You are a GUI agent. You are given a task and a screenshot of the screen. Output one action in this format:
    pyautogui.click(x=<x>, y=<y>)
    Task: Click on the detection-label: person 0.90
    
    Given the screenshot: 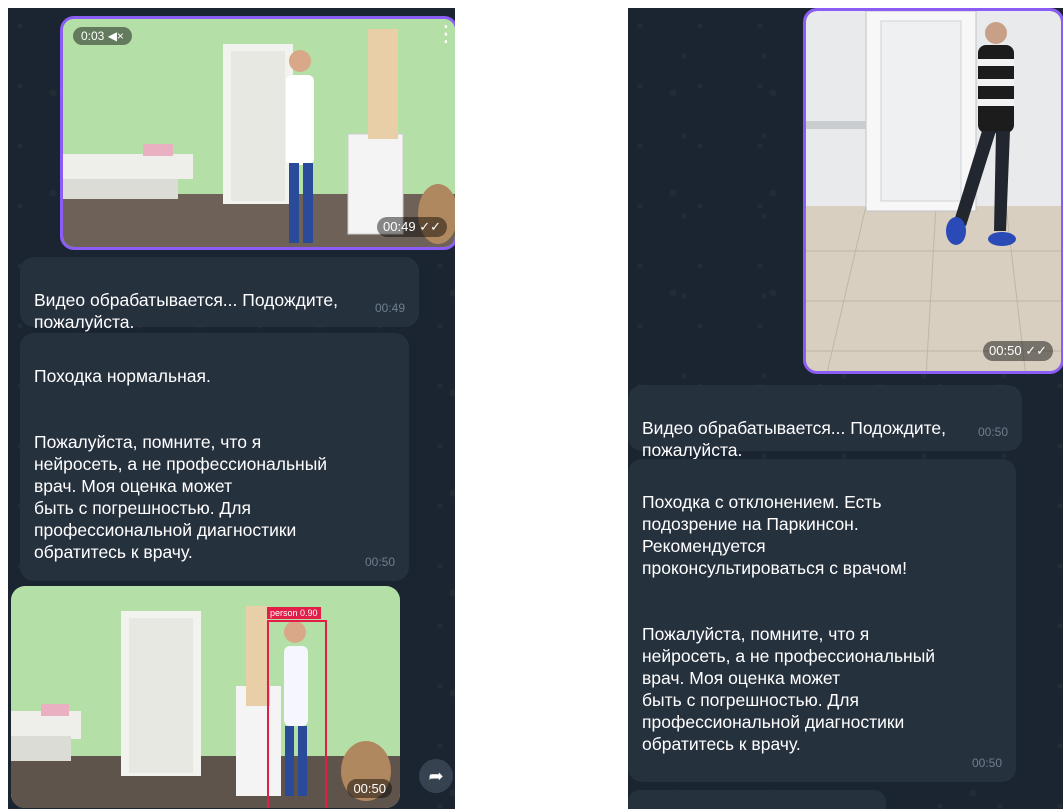 What is the action you would take?
    pyautogui.click(x=294, y=613)
    